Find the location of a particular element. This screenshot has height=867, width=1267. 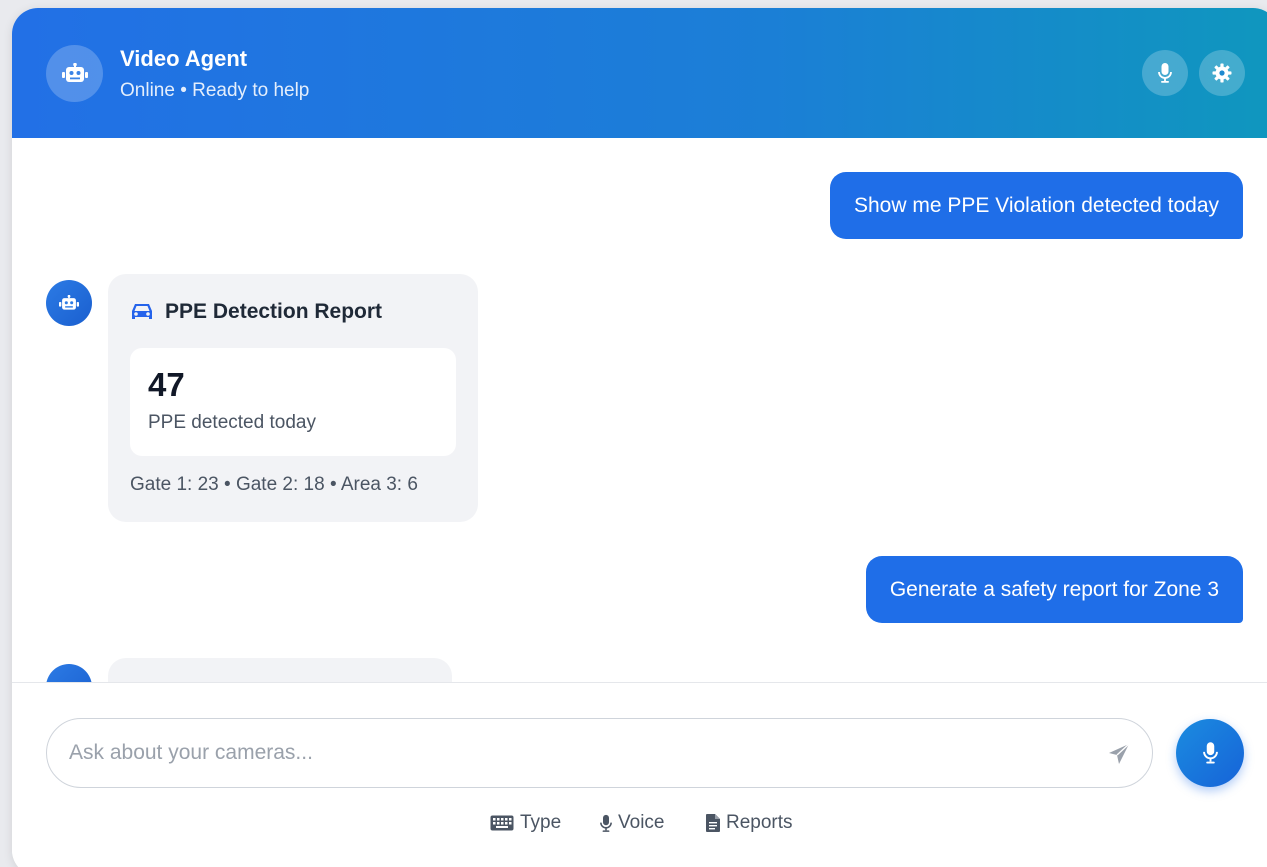

agent-title: Video Agent is located at coordinates (184, 58).